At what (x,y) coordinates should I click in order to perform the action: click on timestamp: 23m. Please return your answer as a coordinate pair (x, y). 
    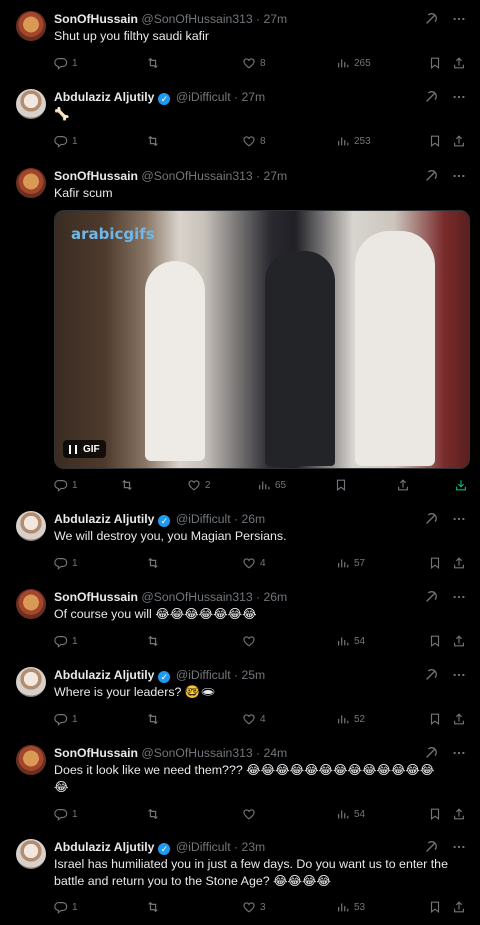
    Looking at the image, I should click on (254, 847).